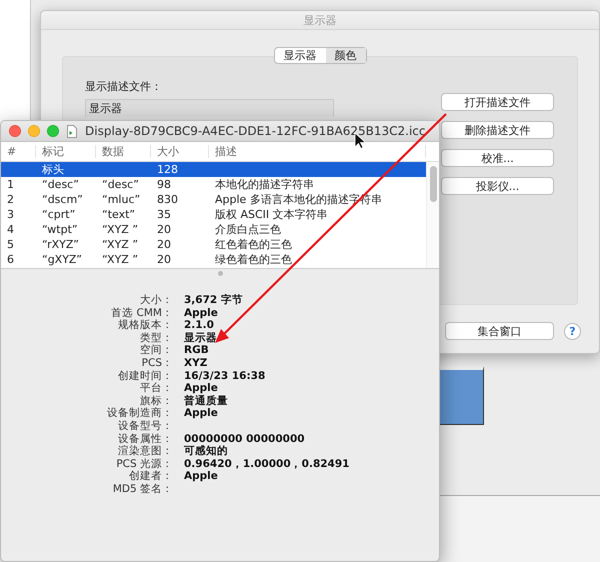 This screenshot has height=562, width=600. I want to click on info-label: 空间：, so click(156, 350).